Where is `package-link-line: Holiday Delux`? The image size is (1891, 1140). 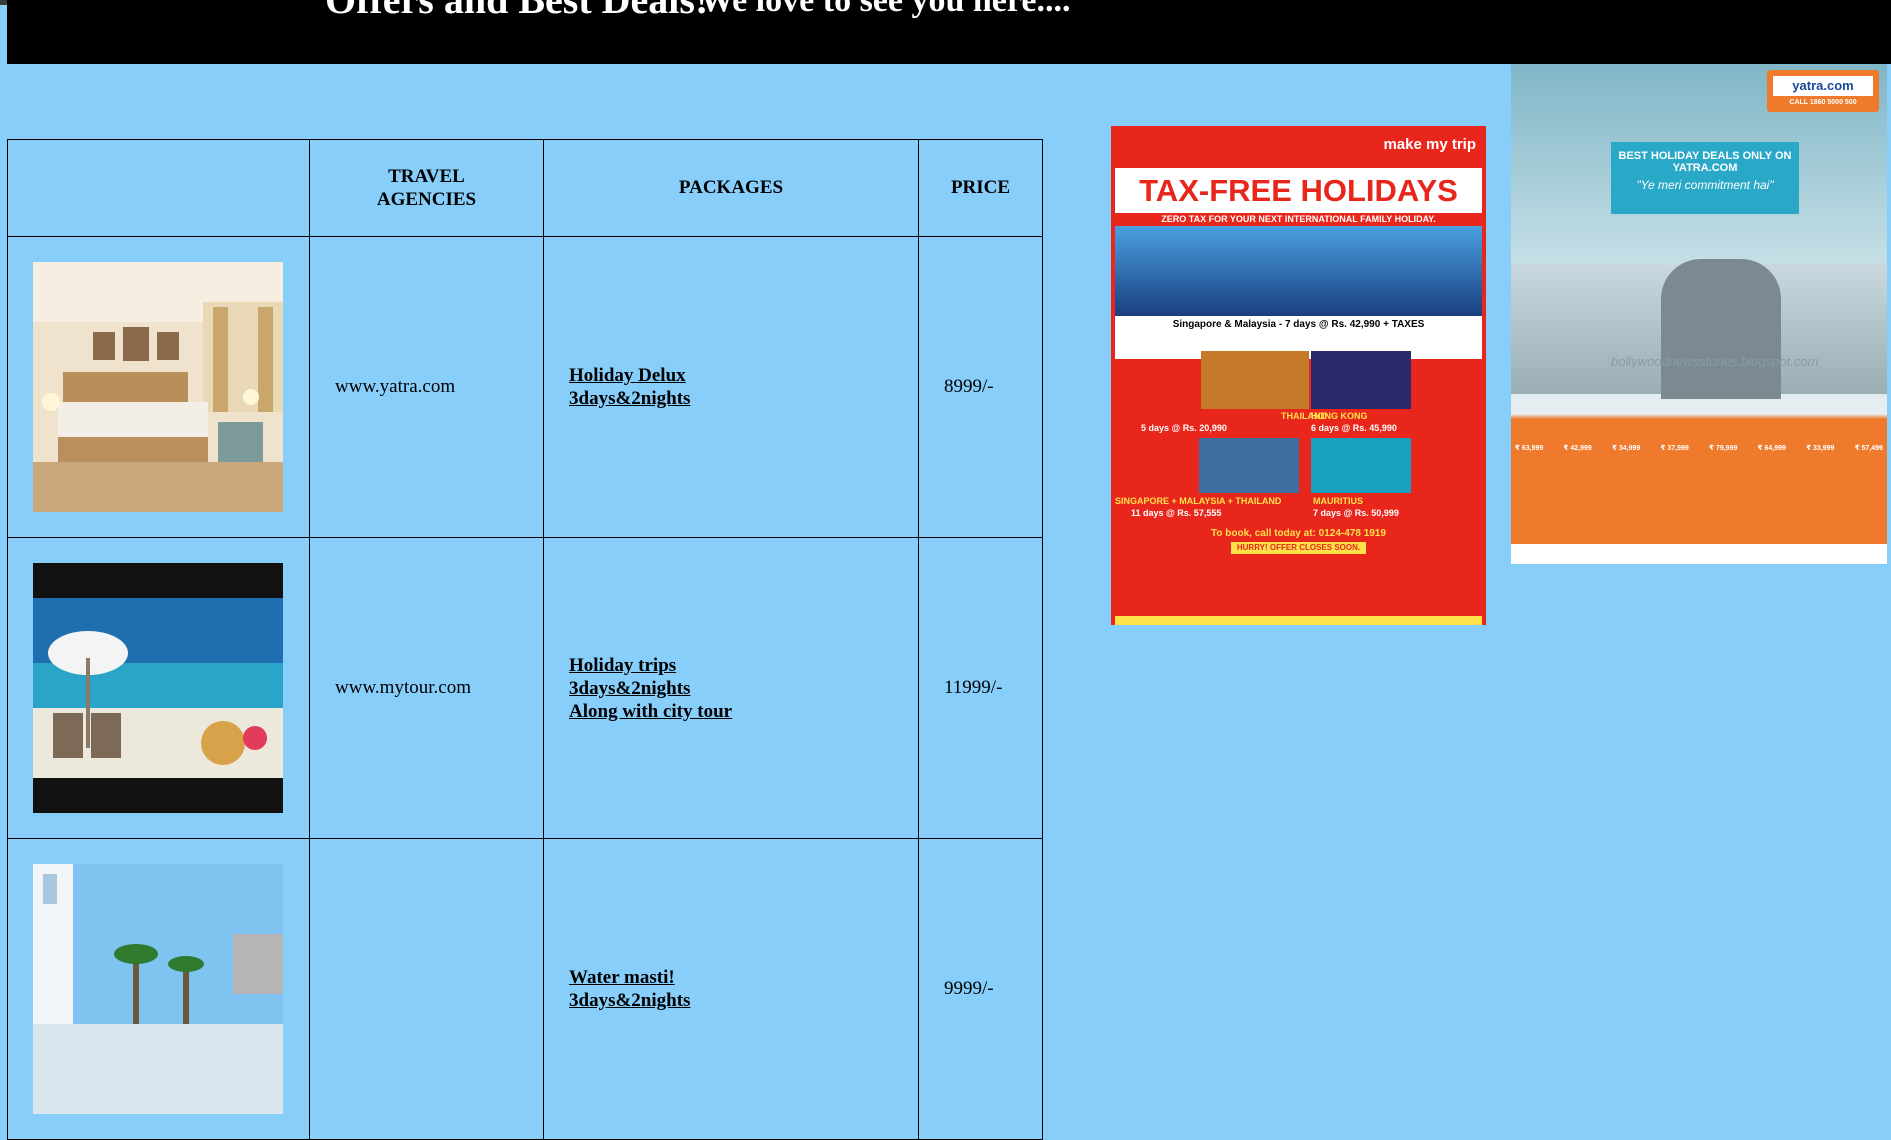 package-link-line: Holiday Delux is located at coordinates (743, 375).